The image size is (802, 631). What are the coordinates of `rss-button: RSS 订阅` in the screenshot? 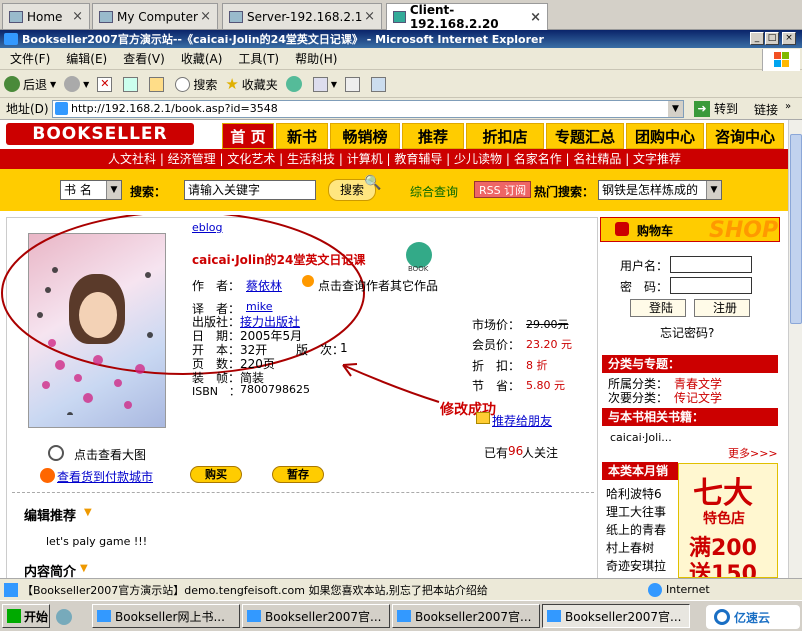 It's located at (503, 189).